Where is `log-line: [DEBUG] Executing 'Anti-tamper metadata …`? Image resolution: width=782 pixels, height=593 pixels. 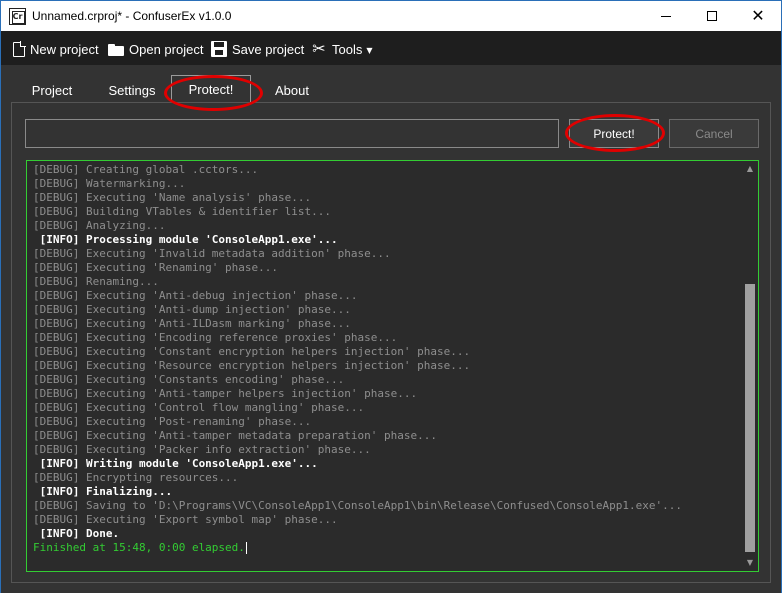 log-line: [DEBUG] Executing 'Anti-tamper metadata … is located at coordinates (235, 435).